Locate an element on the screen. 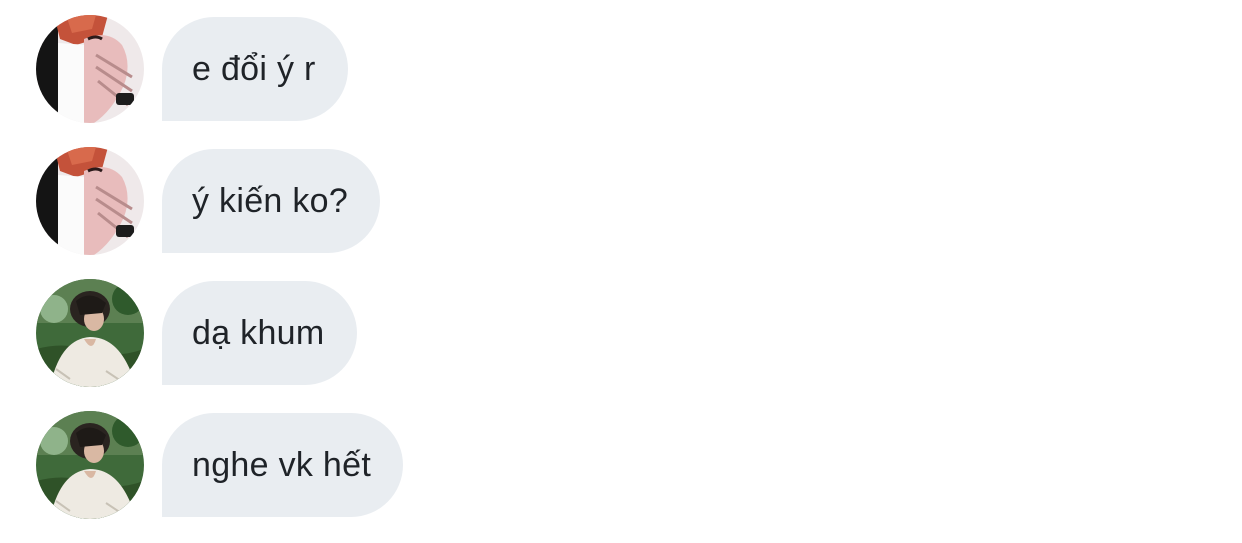  message-bubble: dạ khum is located at coordinates (259, 333).